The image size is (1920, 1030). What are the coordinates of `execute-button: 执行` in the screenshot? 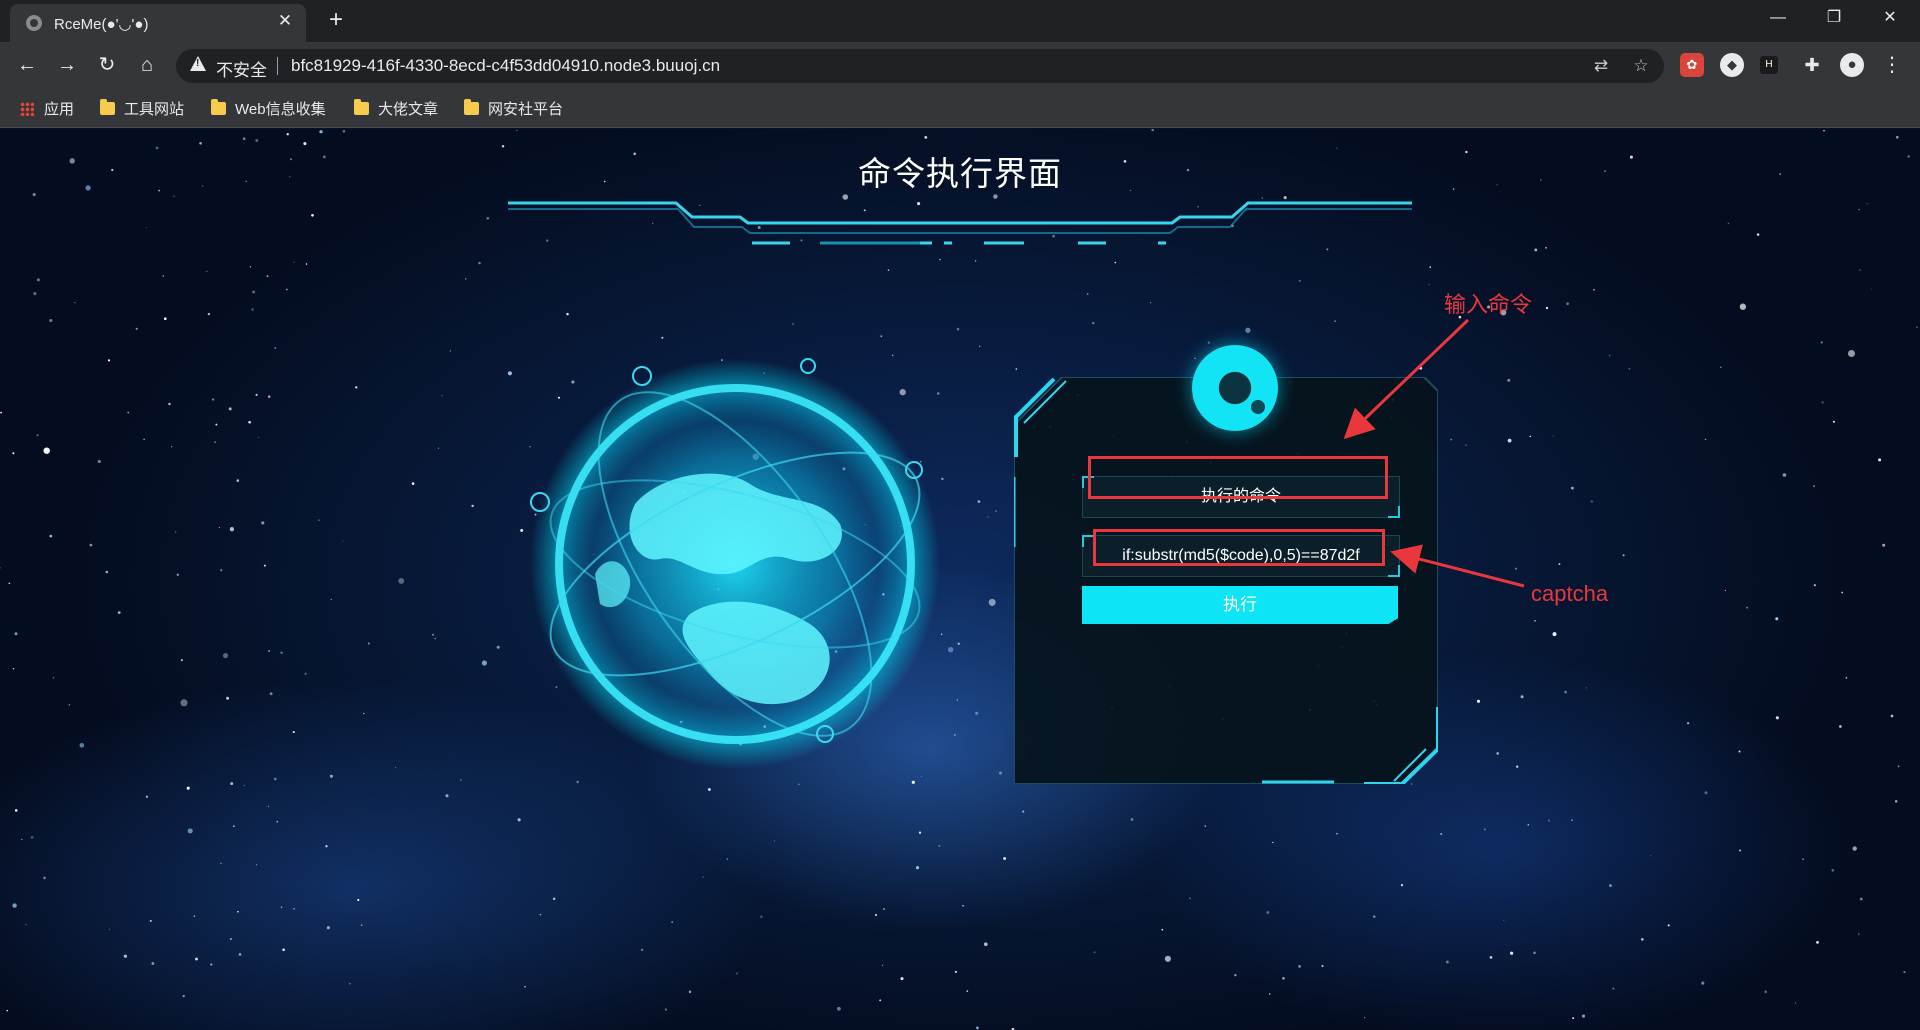 It's located at (1240, 605).